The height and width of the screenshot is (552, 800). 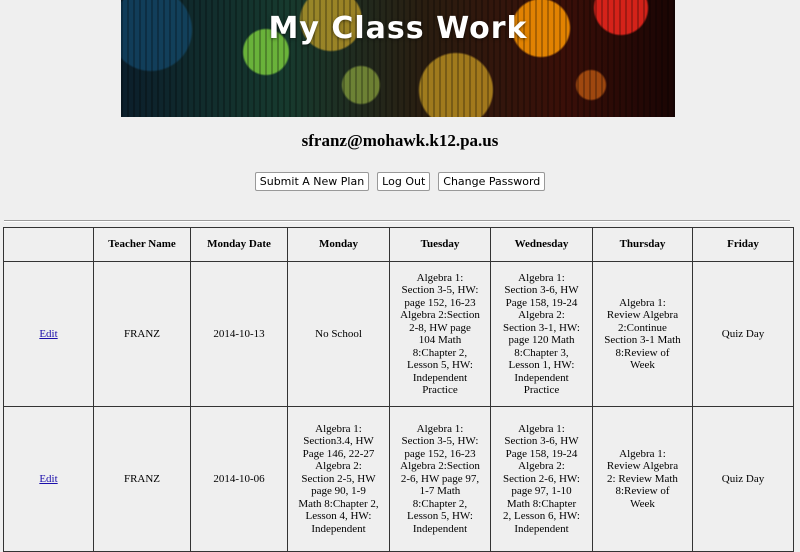 I want to click on column-header-friday: Friday, so click(x=743, y=244).